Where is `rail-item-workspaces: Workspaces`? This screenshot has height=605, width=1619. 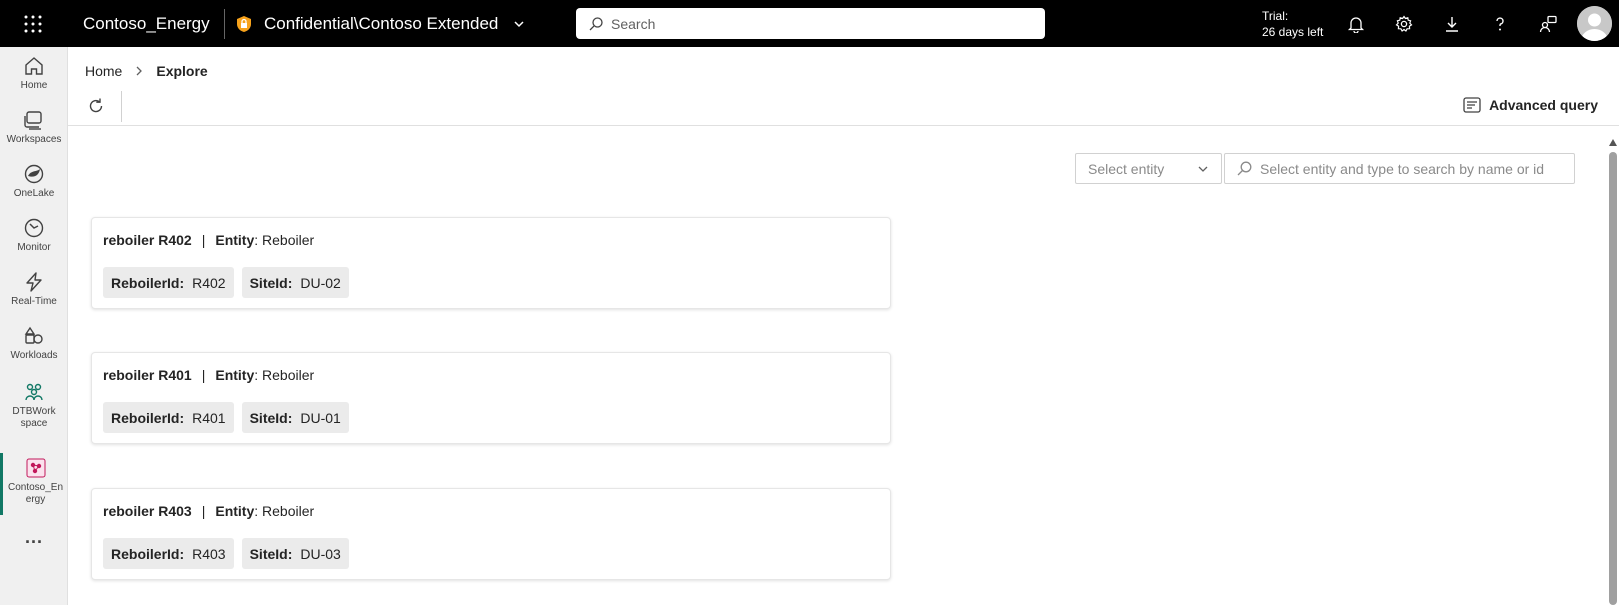 rail-item-workspaces: Workspaces is located at coordinates (34, 127).